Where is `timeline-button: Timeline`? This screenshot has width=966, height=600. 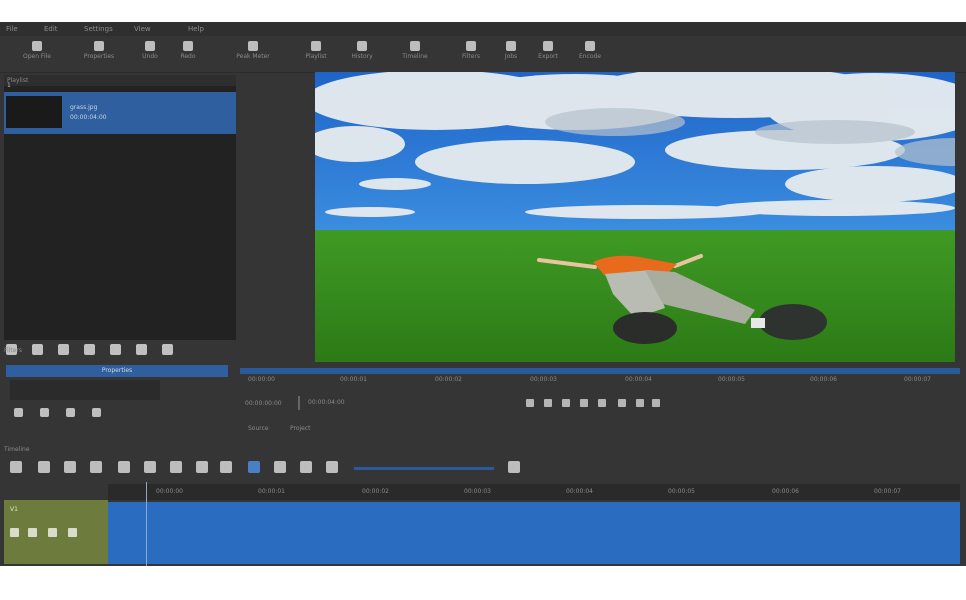
timeline-button: Timeline is located at coordinates (415, 54).